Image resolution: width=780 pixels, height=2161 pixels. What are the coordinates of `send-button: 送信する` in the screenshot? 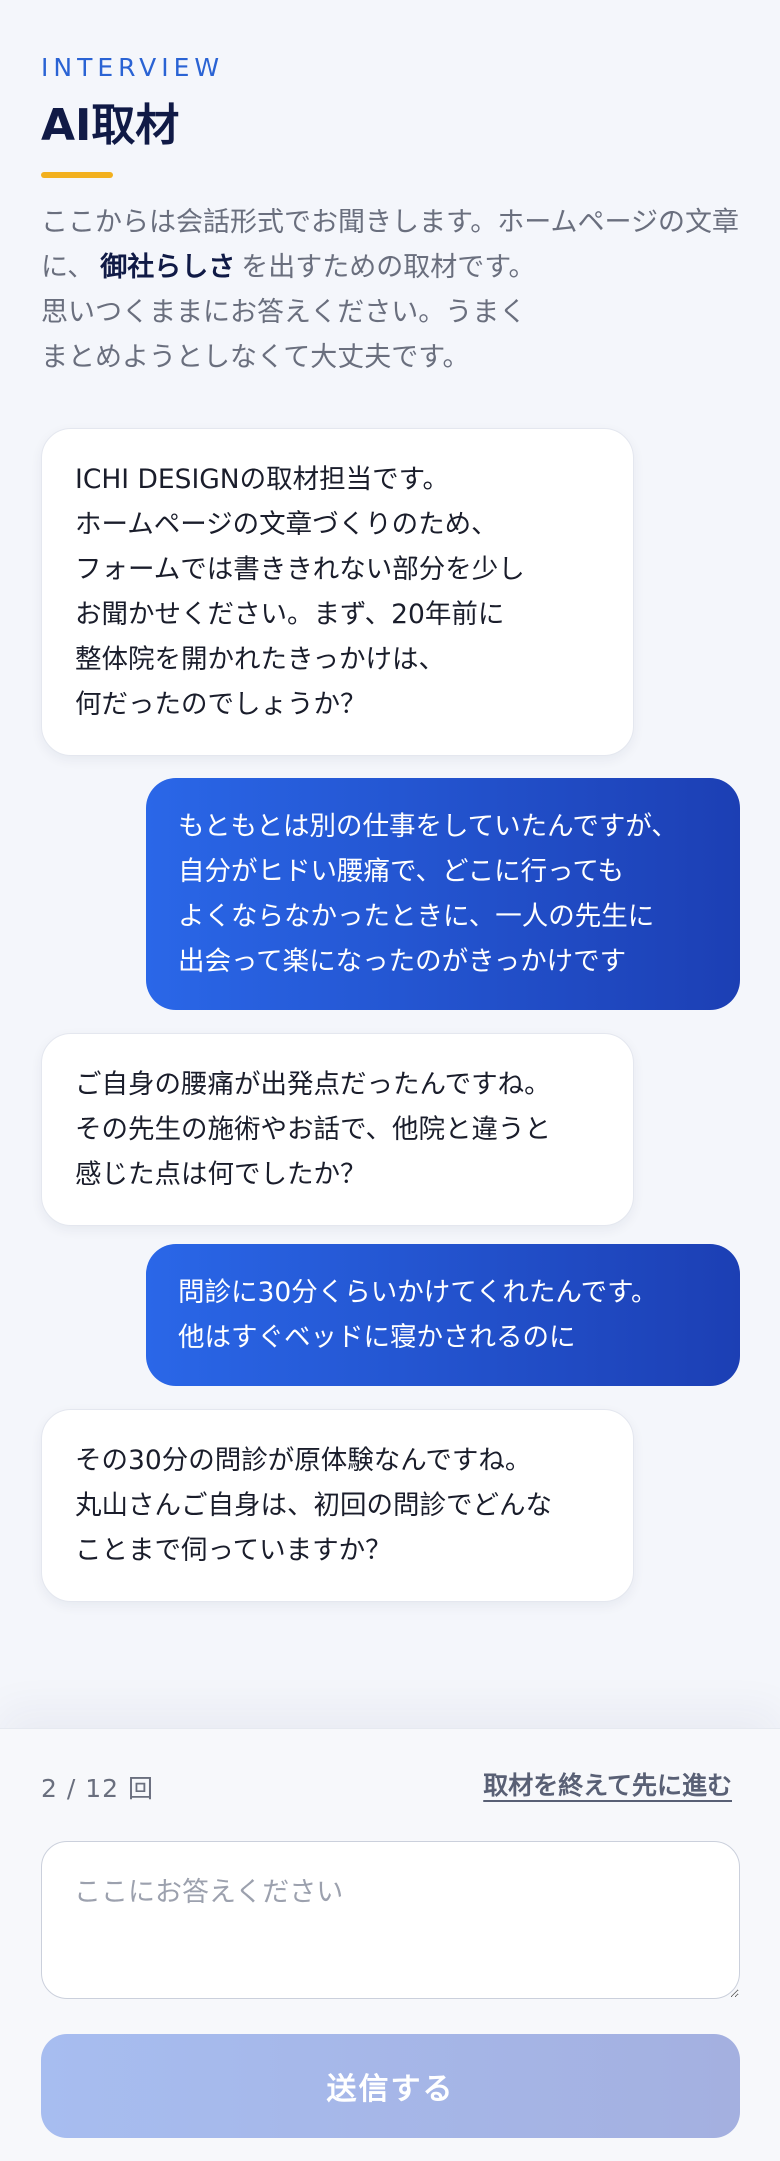 It's located at (390, 2086).